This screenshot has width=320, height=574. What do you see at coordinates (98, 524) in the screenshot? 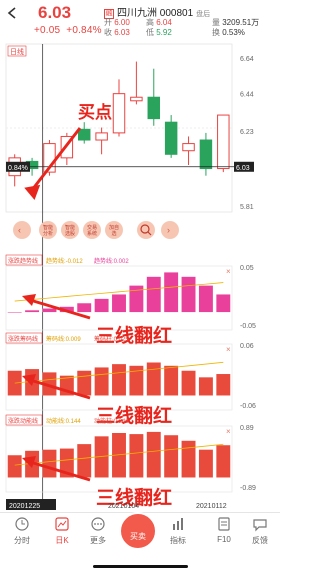
I see `more-dots-icon` at bounding box center [98, 524].